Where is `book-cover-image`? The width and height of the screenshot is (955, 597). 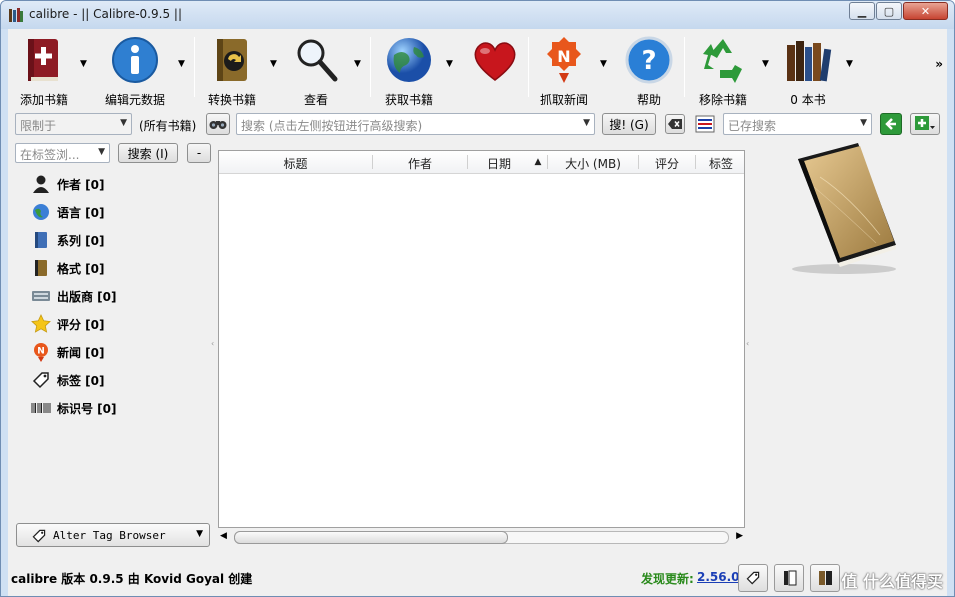
book-cover-image is located at coordinates (844, 208).